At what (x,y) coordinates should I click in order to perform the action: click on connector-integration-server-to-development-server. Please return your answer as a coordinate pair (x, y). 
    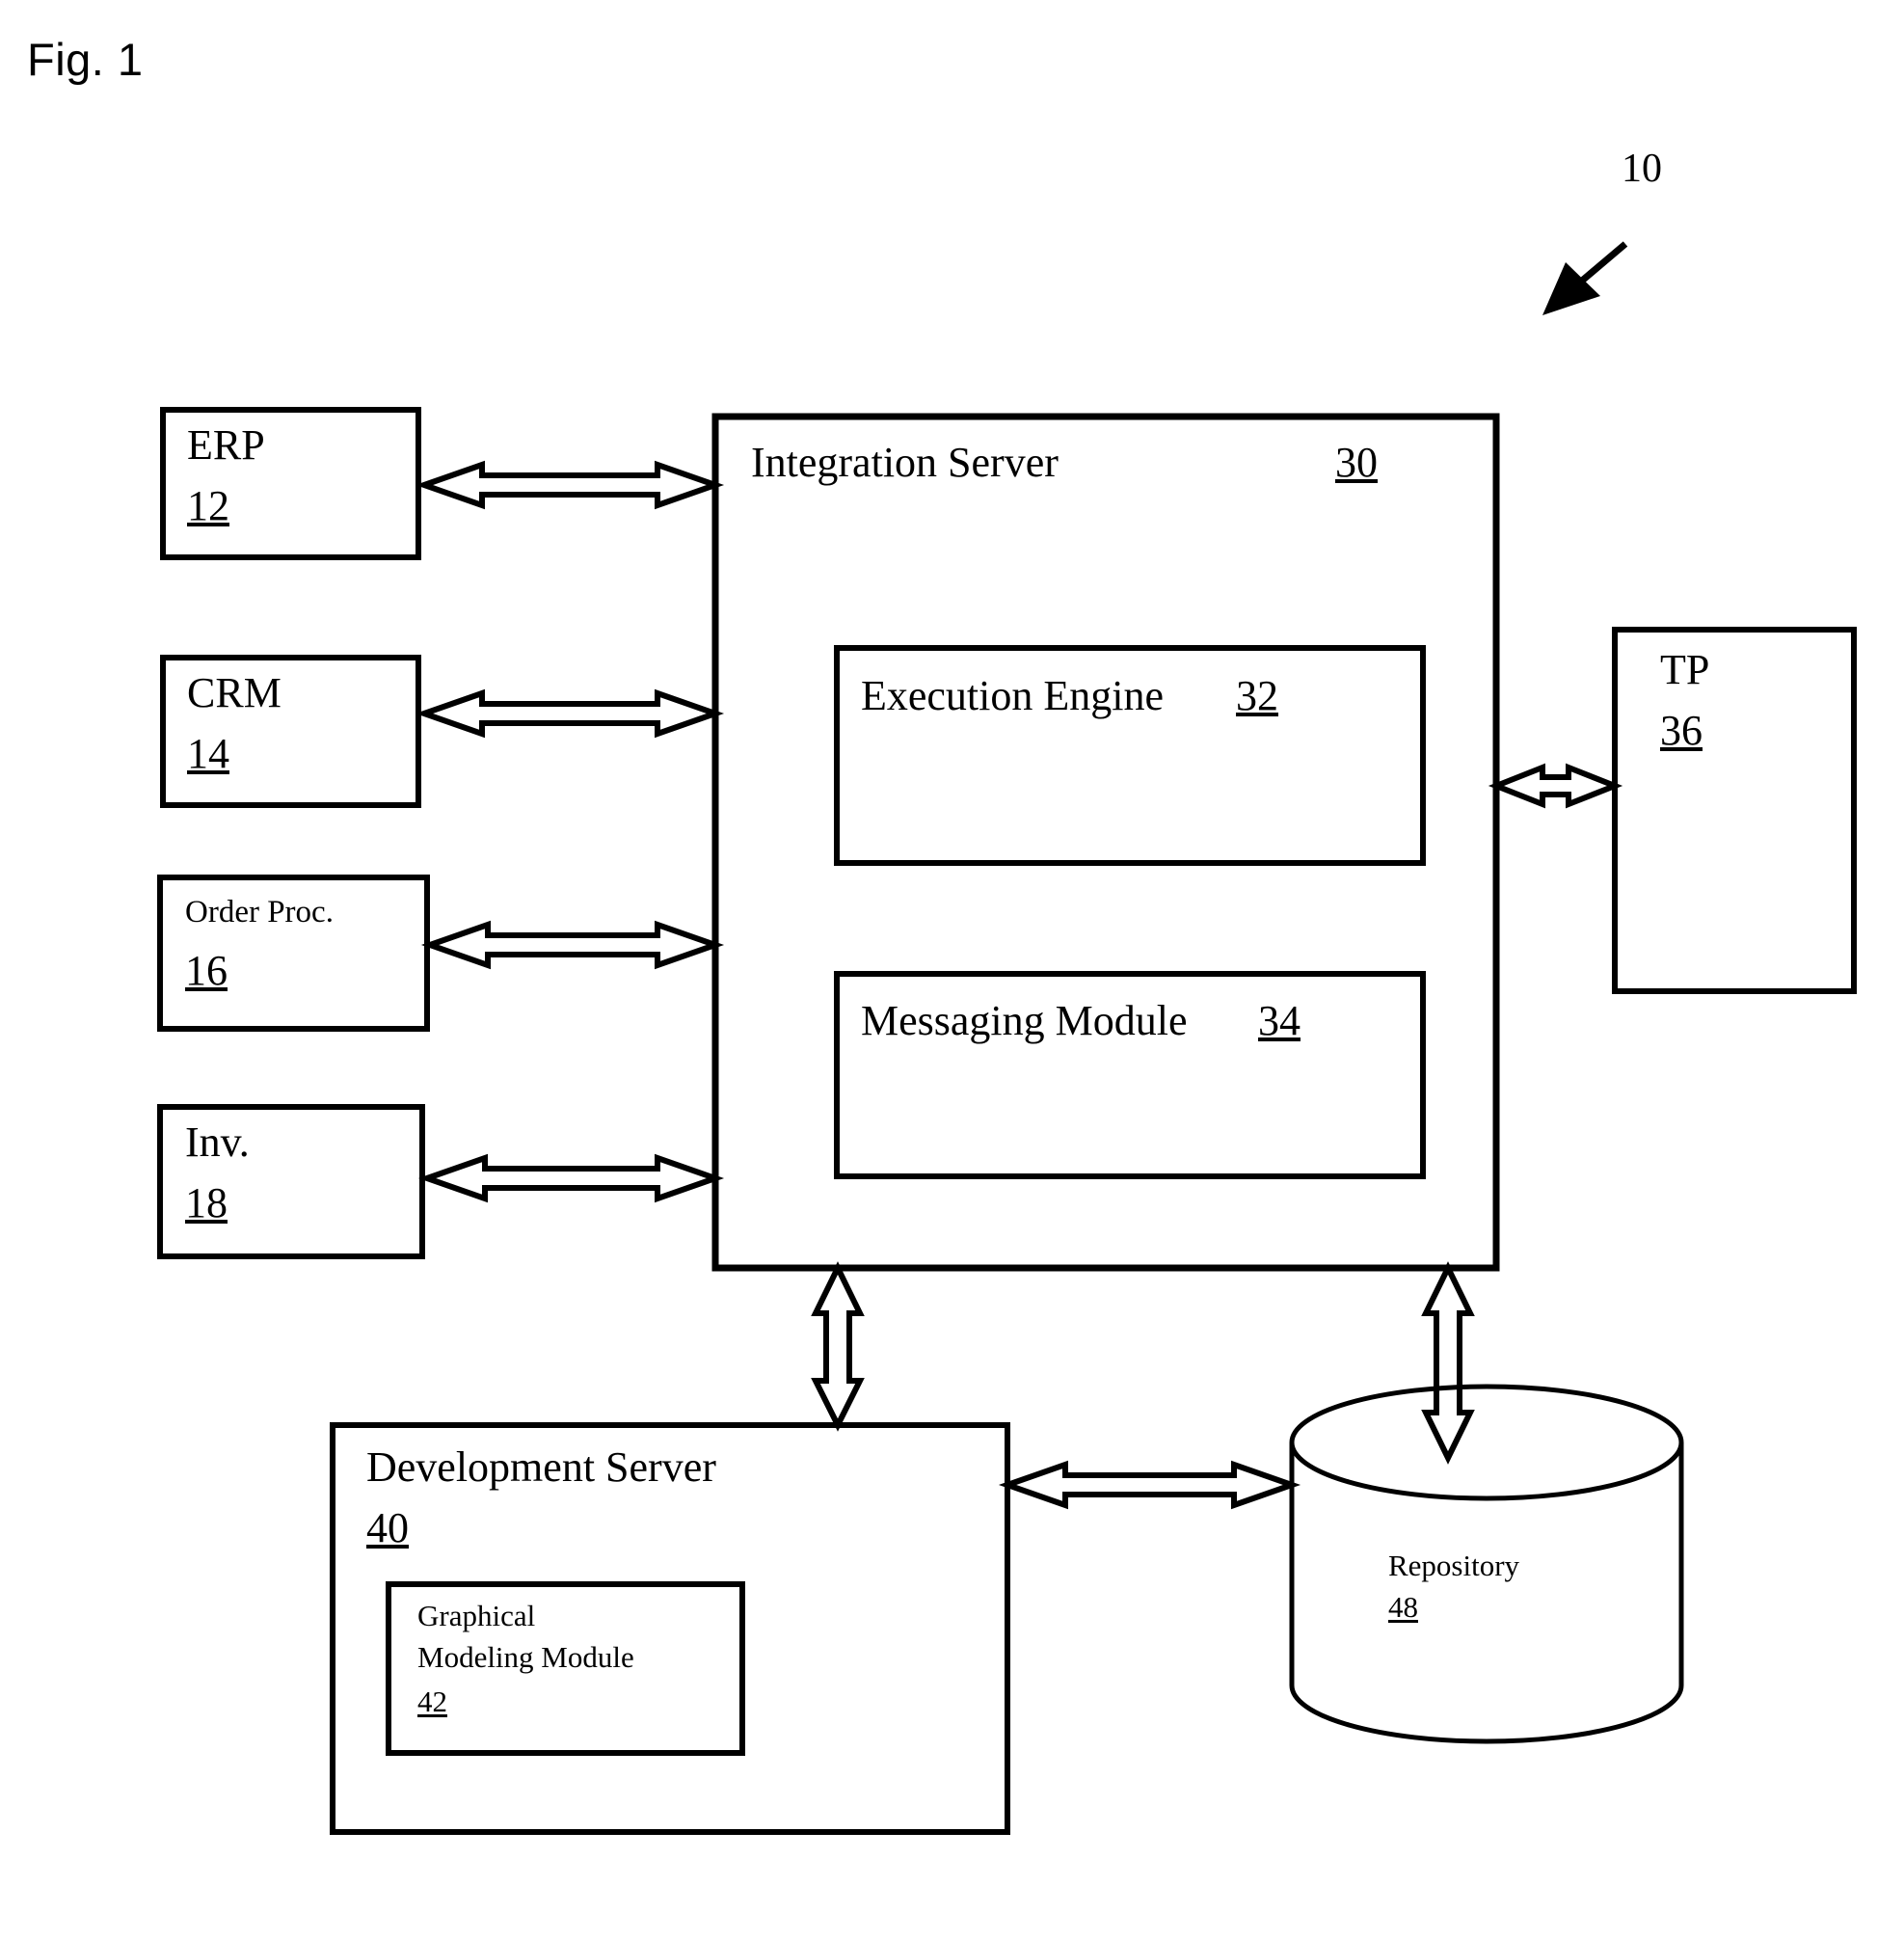
    Looking at the image, I should click on (838, 1347).